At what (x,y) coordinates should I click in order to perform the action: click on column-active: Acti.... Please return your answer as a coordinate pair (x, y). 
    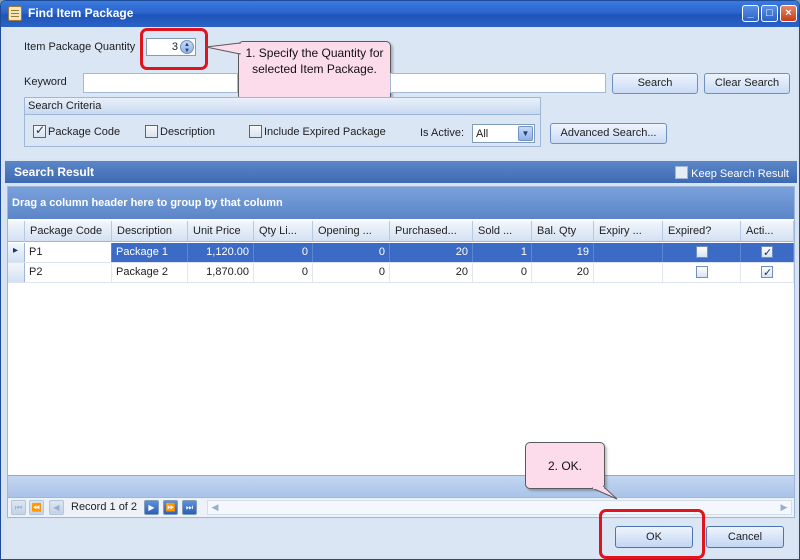
    Looking at the image, I should click on (767, 231).